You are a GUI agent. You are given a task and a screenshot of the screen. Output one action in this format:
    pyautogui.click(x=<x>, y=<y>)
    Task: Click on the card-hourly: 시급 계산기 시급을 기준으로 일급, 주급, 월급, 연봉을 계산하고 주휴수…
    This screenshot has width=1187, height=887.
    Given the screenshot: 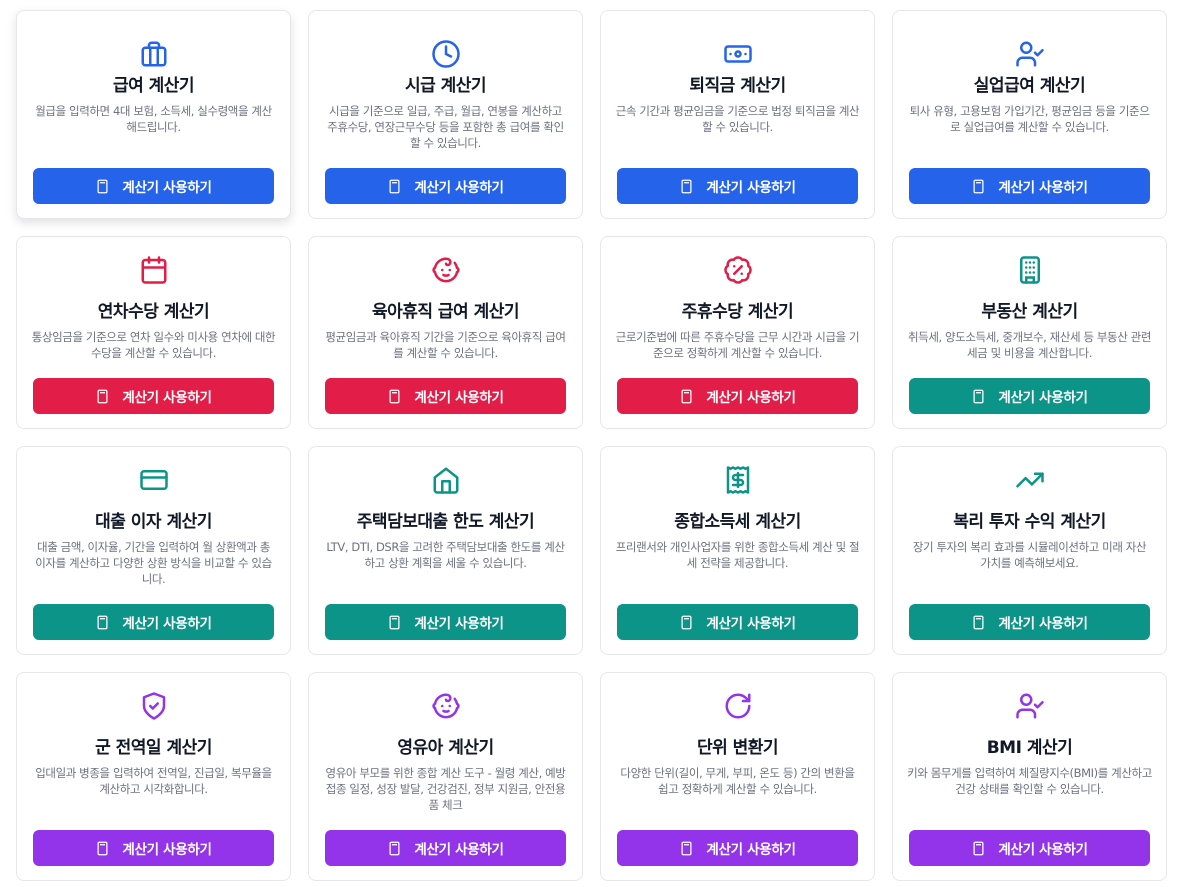 What is the action you would take?
    pyautogui.click(x=445, y=114)
    